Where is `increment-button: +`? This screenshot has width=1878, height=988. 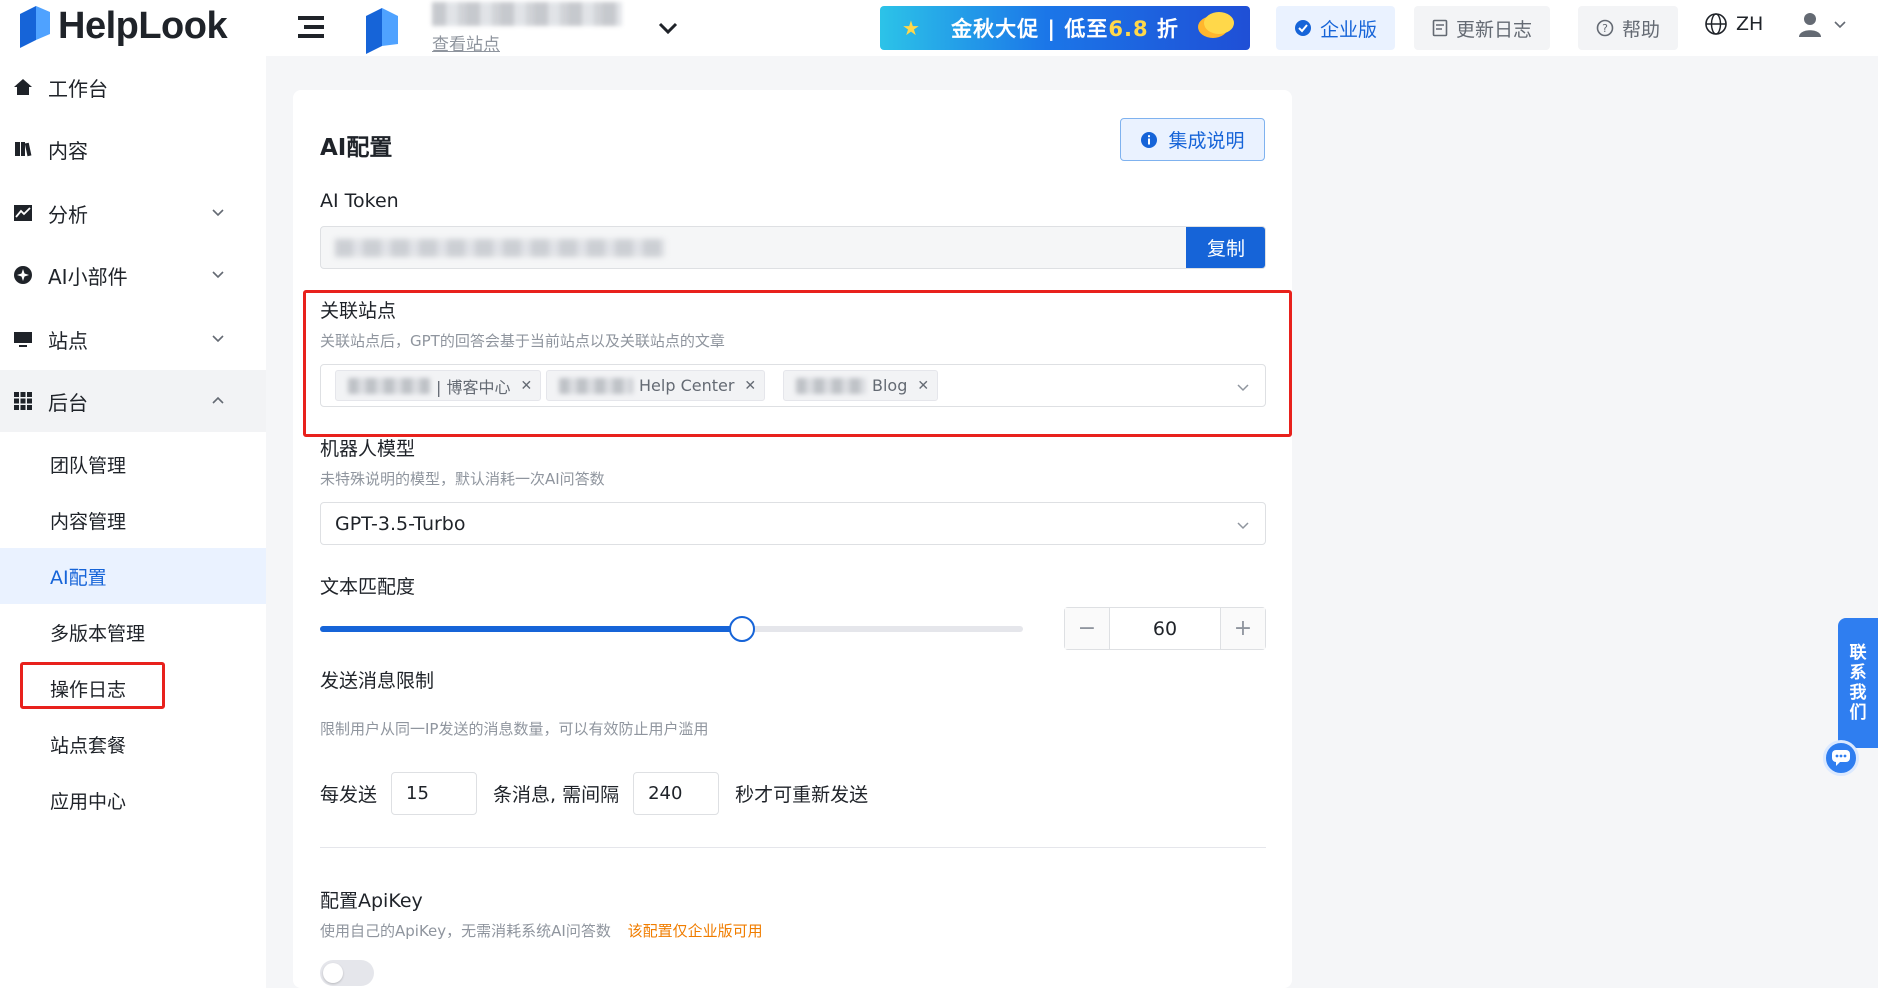 increment-button: + is located at coordinates (1243, 628).